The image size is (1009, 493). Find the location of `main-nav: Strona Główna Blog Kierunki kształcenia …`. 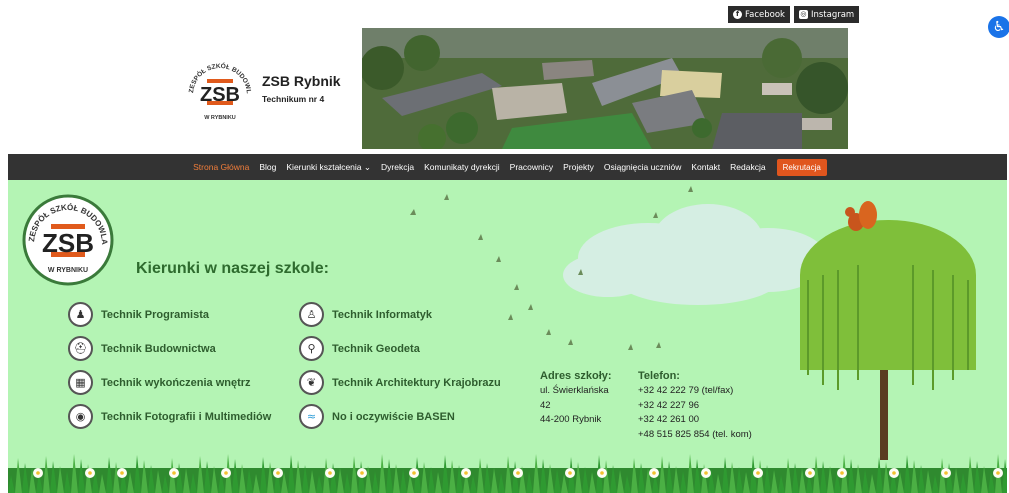

main-nav: Strona Główna Blog Kierunki kształcenia … is located at coordinates (507, 167).